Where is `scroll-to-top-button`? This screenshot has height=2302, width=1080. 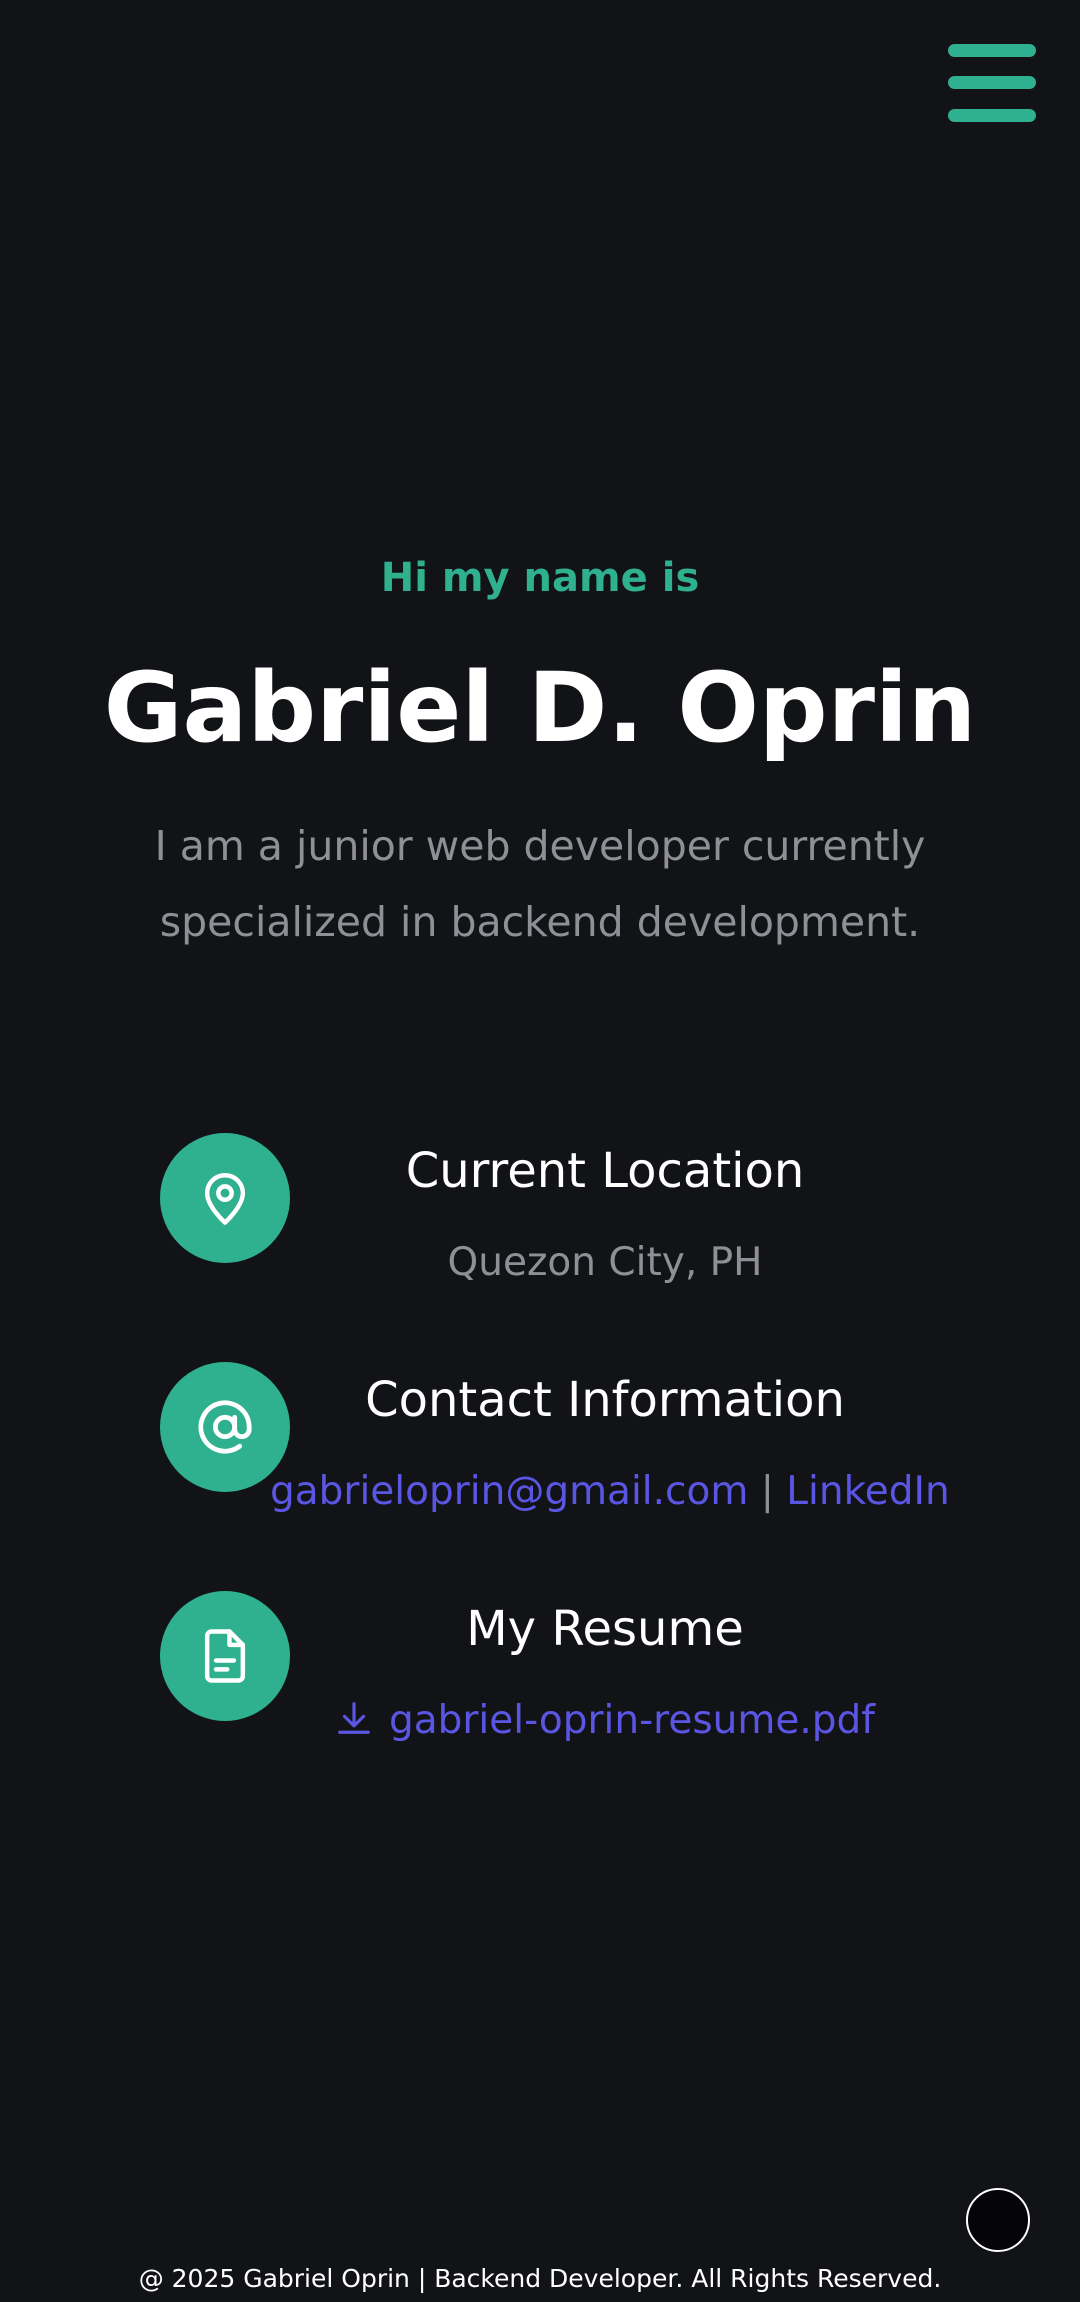
scroll-to-top-button is located at coordinates (998, 2220).